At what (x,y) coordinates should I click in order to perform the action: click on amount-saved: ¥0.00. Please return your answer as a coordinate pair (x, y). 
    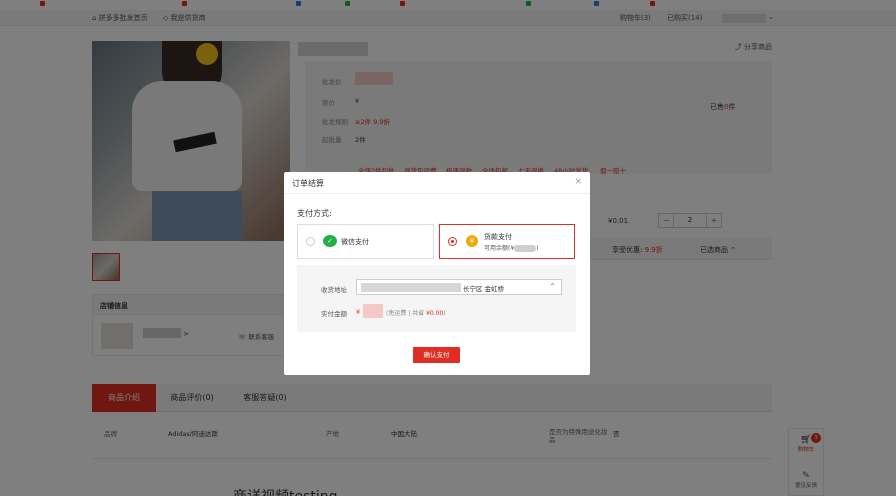
    Looking at the image, I should click on (435, 313).